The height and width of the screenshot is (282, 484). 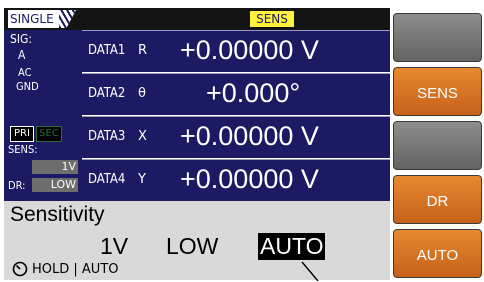 What do you see at coordinates (437, 199) in the screenshot?
I see `softkey-dr: DR` at bounding box center [437, 199].